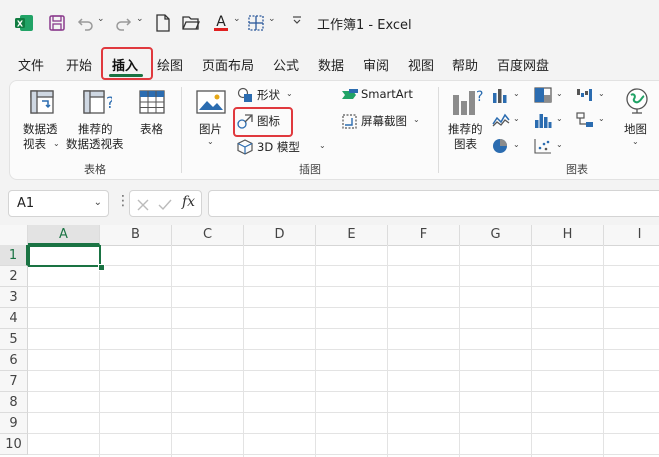 Image resolution: width=659 pixels, height=457 pixels. I want to click on row-header: 9, so click(14, 423).